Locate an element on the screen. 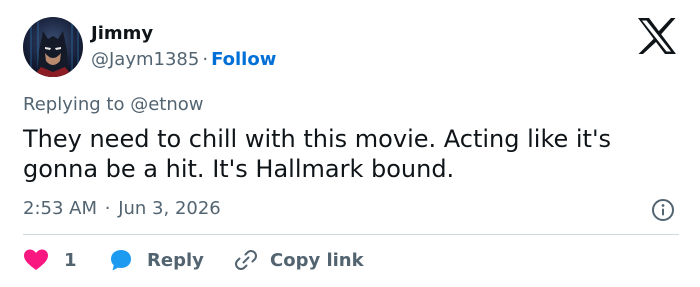  follow-button: Follow is located at coordinates (243, 59).